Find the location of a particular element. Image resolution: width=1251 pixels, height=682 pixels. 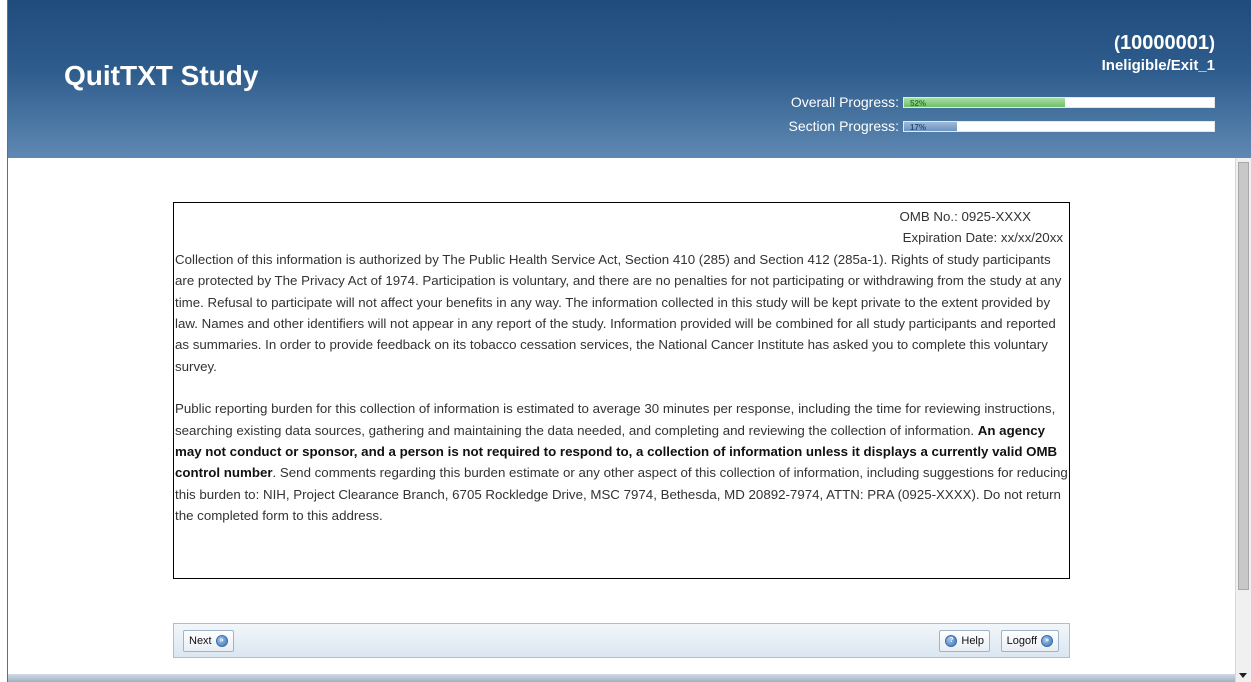

overall-progress-bar: 52% is located at coordinates (1059, 102).